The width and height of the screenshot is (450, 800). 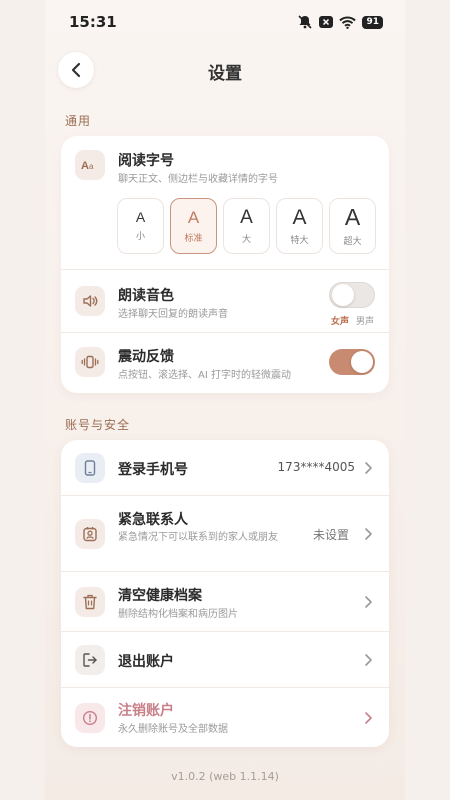 What do you see at coordinates (340, 320) in the screenshot?
I see `voice-female-option: 女声` at bounding box center [340, 320].